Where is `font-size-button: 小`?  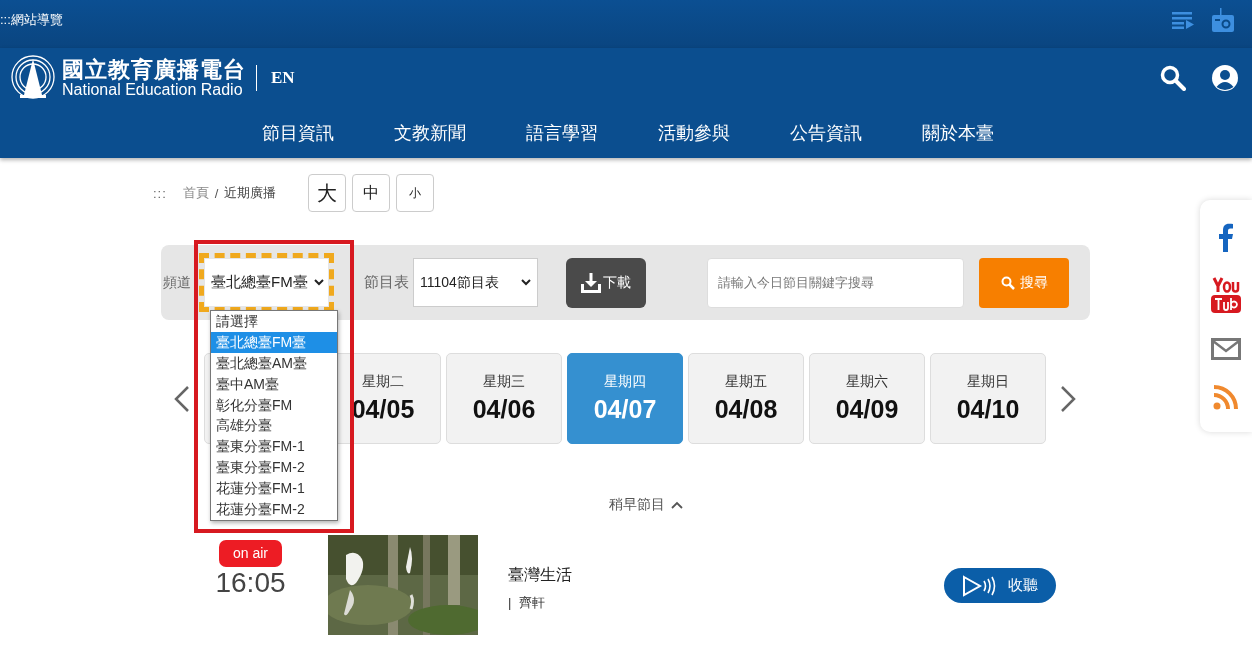 font-size-button: 小 is located at coordinates (415, 193).